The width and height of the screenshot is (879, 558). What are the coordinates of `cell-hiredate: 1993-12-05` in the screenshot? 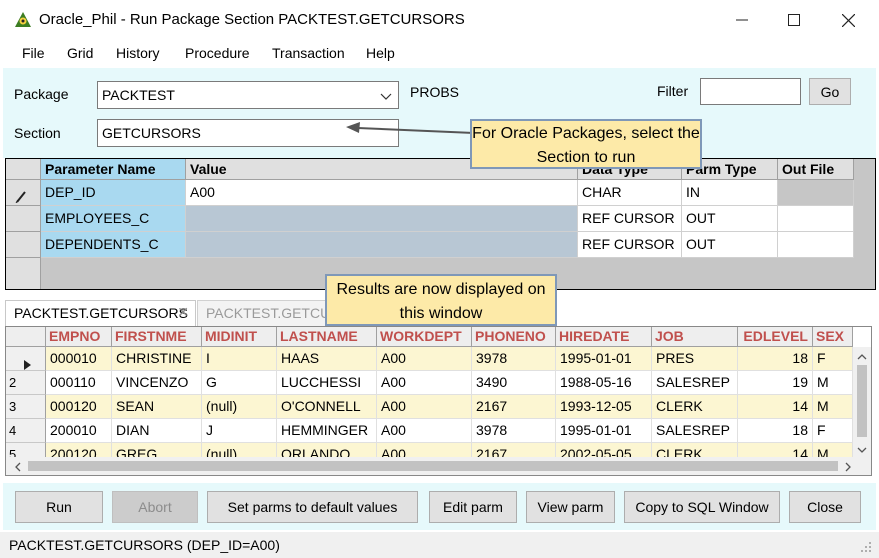 It's located at (604, 407).